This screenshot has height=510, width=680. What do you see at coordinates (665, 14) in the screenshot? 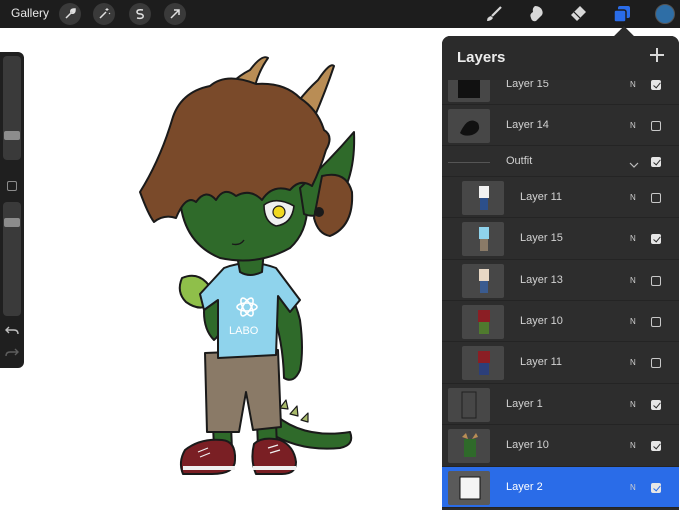
I see `color-picker-button` at bounding box center [665, 14].